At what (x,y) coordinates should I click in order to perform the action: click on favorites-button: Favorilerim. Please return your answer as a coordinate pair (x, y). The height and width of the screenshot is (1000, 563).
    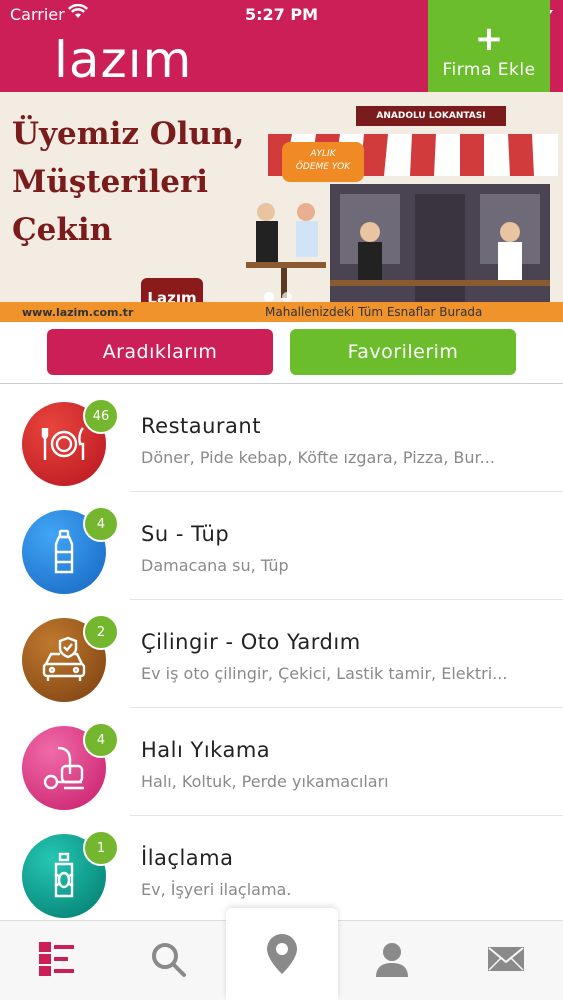
    Looking at the image, I should click on (403, 352).